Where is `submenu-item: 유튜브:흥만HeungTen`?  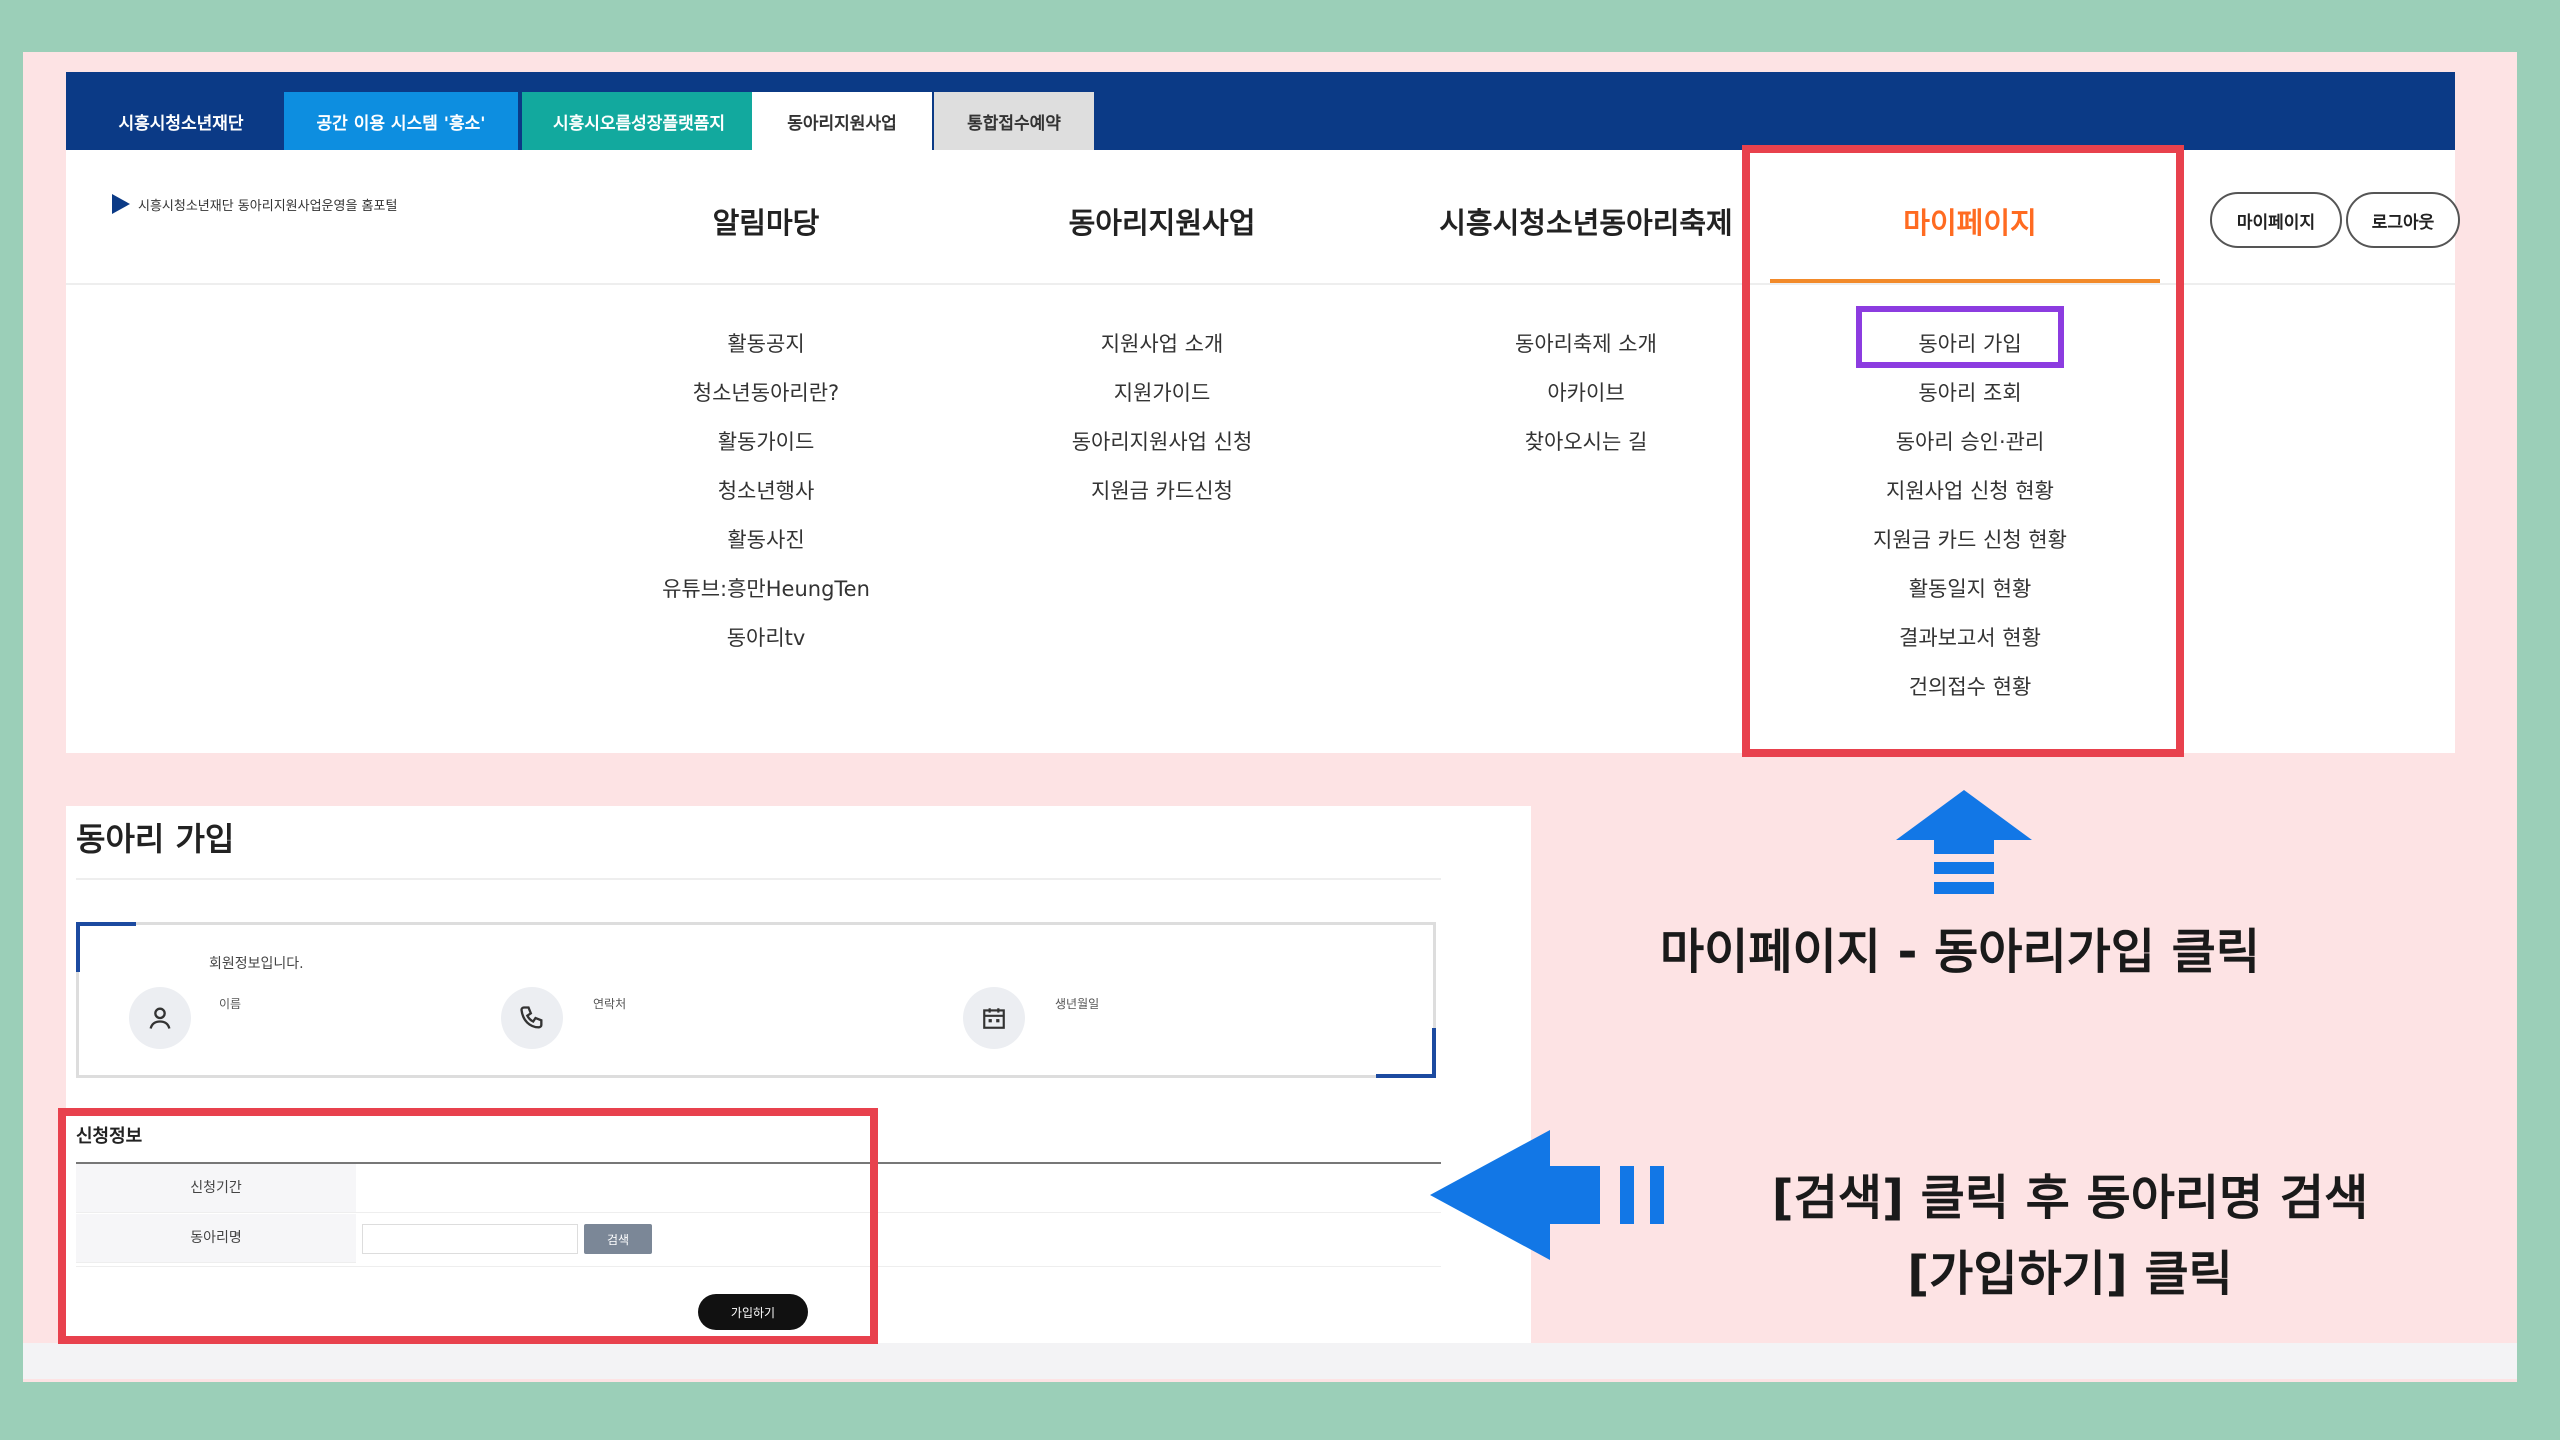
submenu-item: 유튜브:흥만HeungTen is located at coordinates (766, 589).